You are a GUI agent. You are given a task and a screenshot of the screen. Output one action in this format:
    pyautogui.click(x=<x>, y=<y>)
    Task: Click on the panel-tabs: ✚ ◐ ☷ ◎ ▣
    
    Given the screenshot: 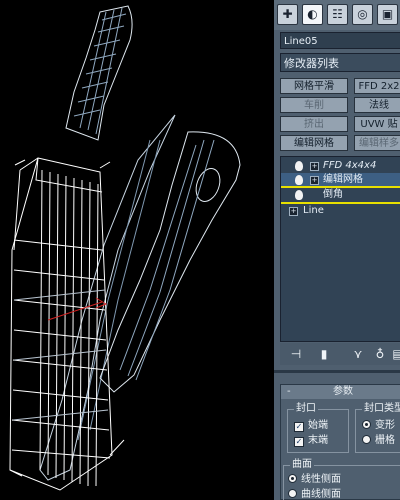 What is the action you would take?
    pyautogui.click(x=337, y=15)
    